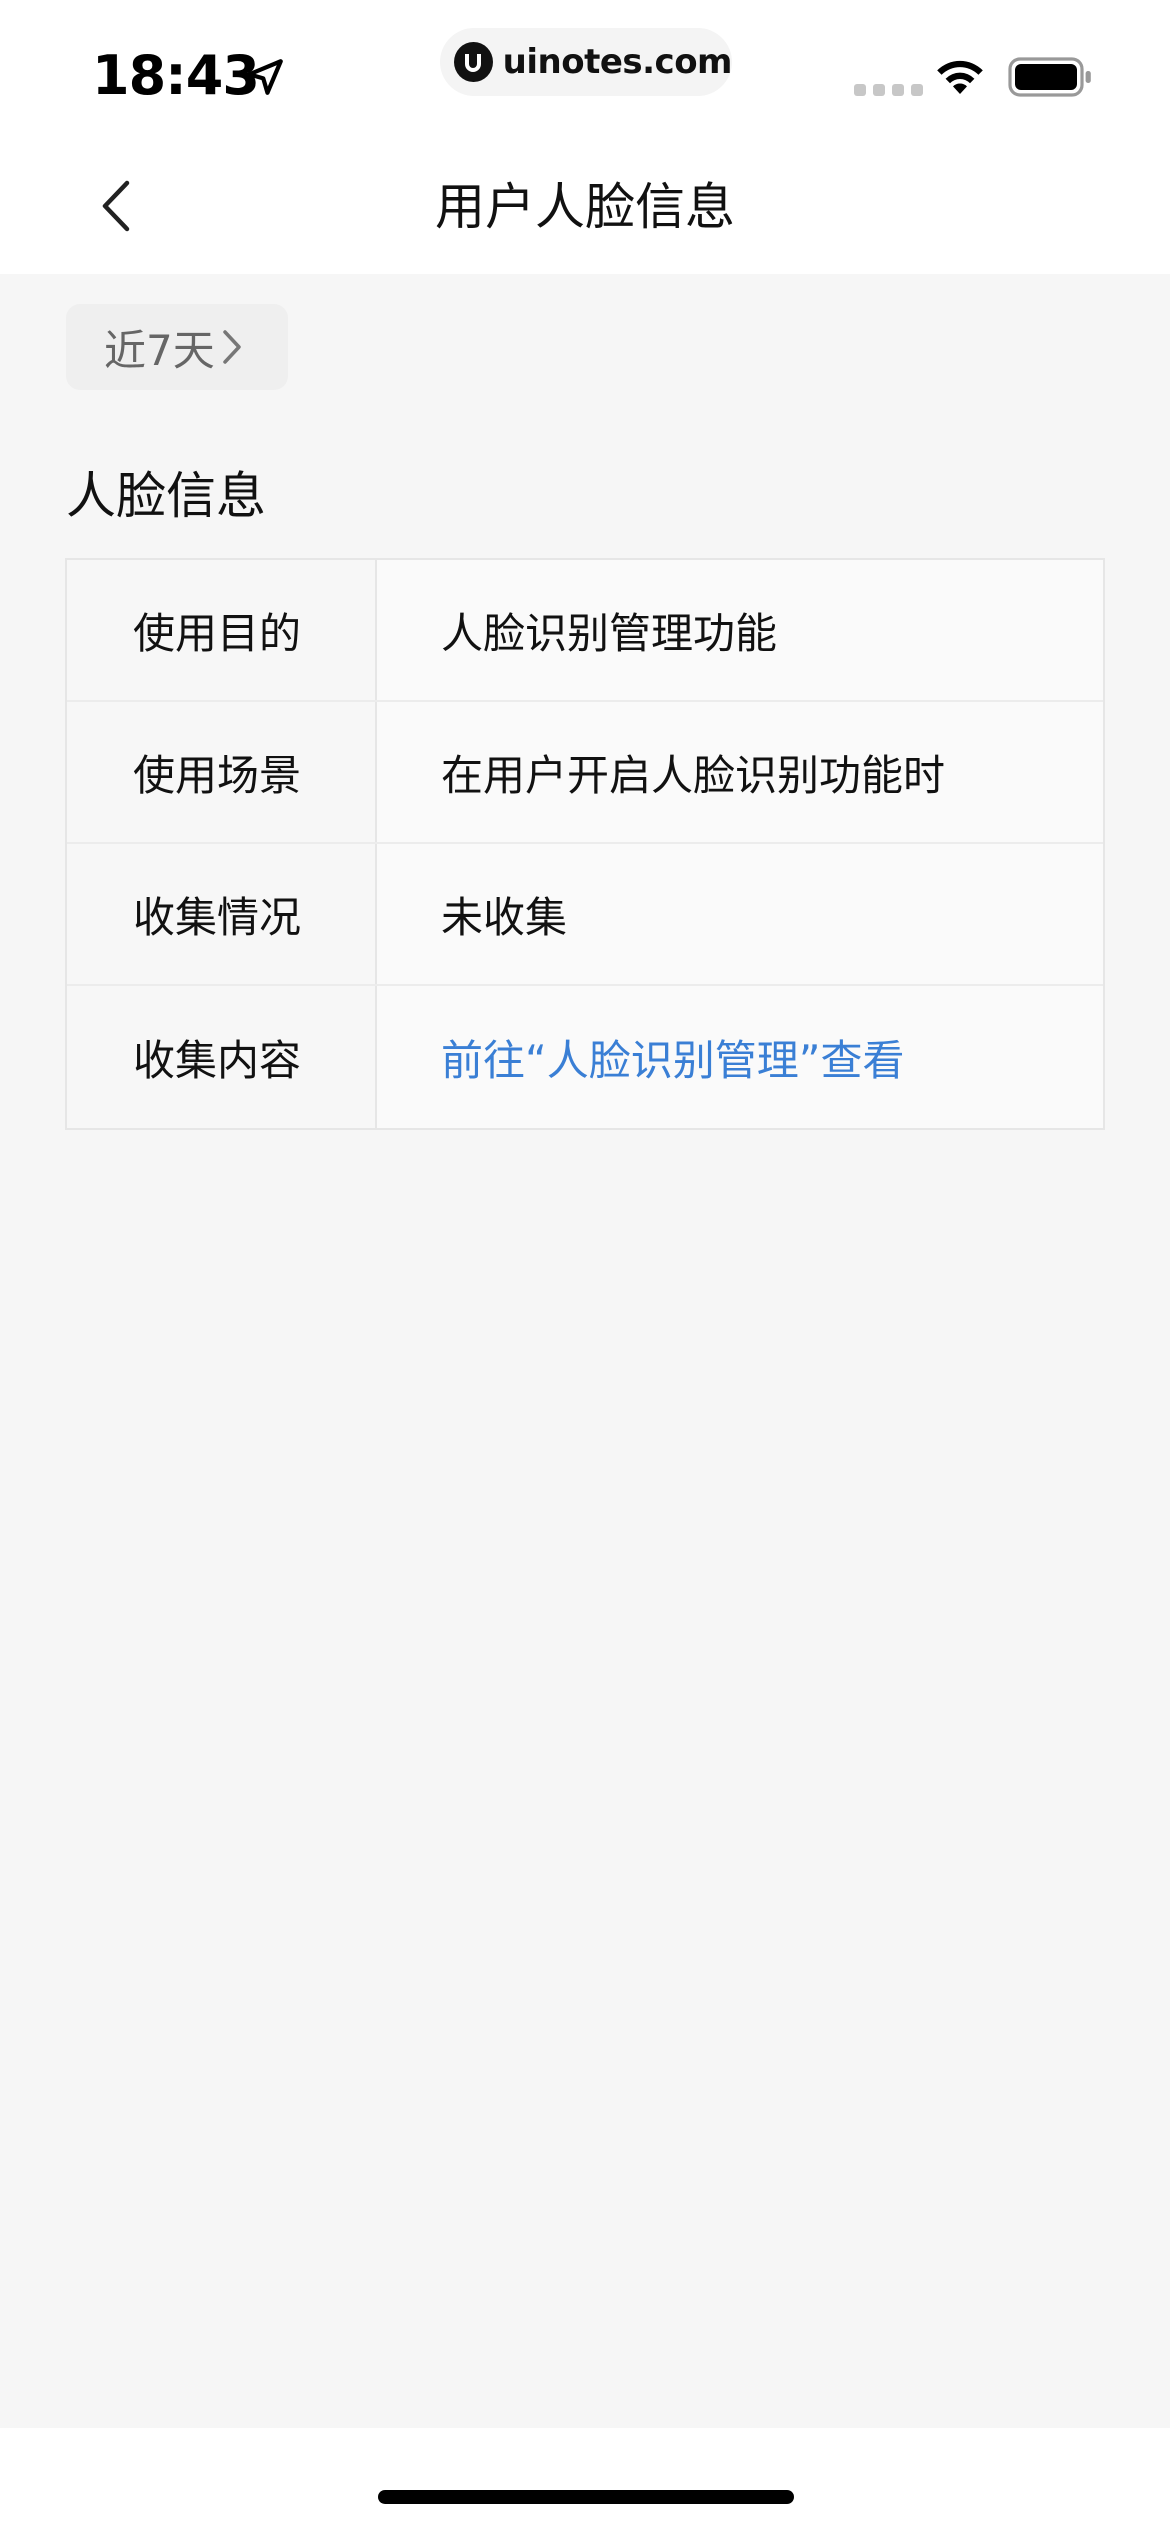 This screenshot has height=2532, width=1170. Describe the element at coordinates (231, 347) in the screenshot. I see `chevron-right-icon` at that location.